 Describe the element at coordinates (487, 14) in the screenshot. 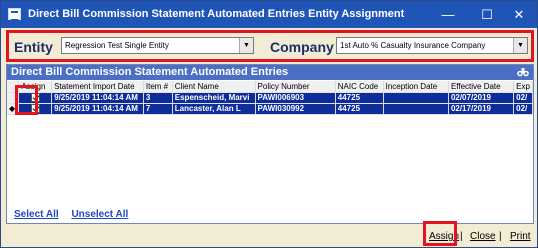

I see `maximize-button: ☐` at that location.